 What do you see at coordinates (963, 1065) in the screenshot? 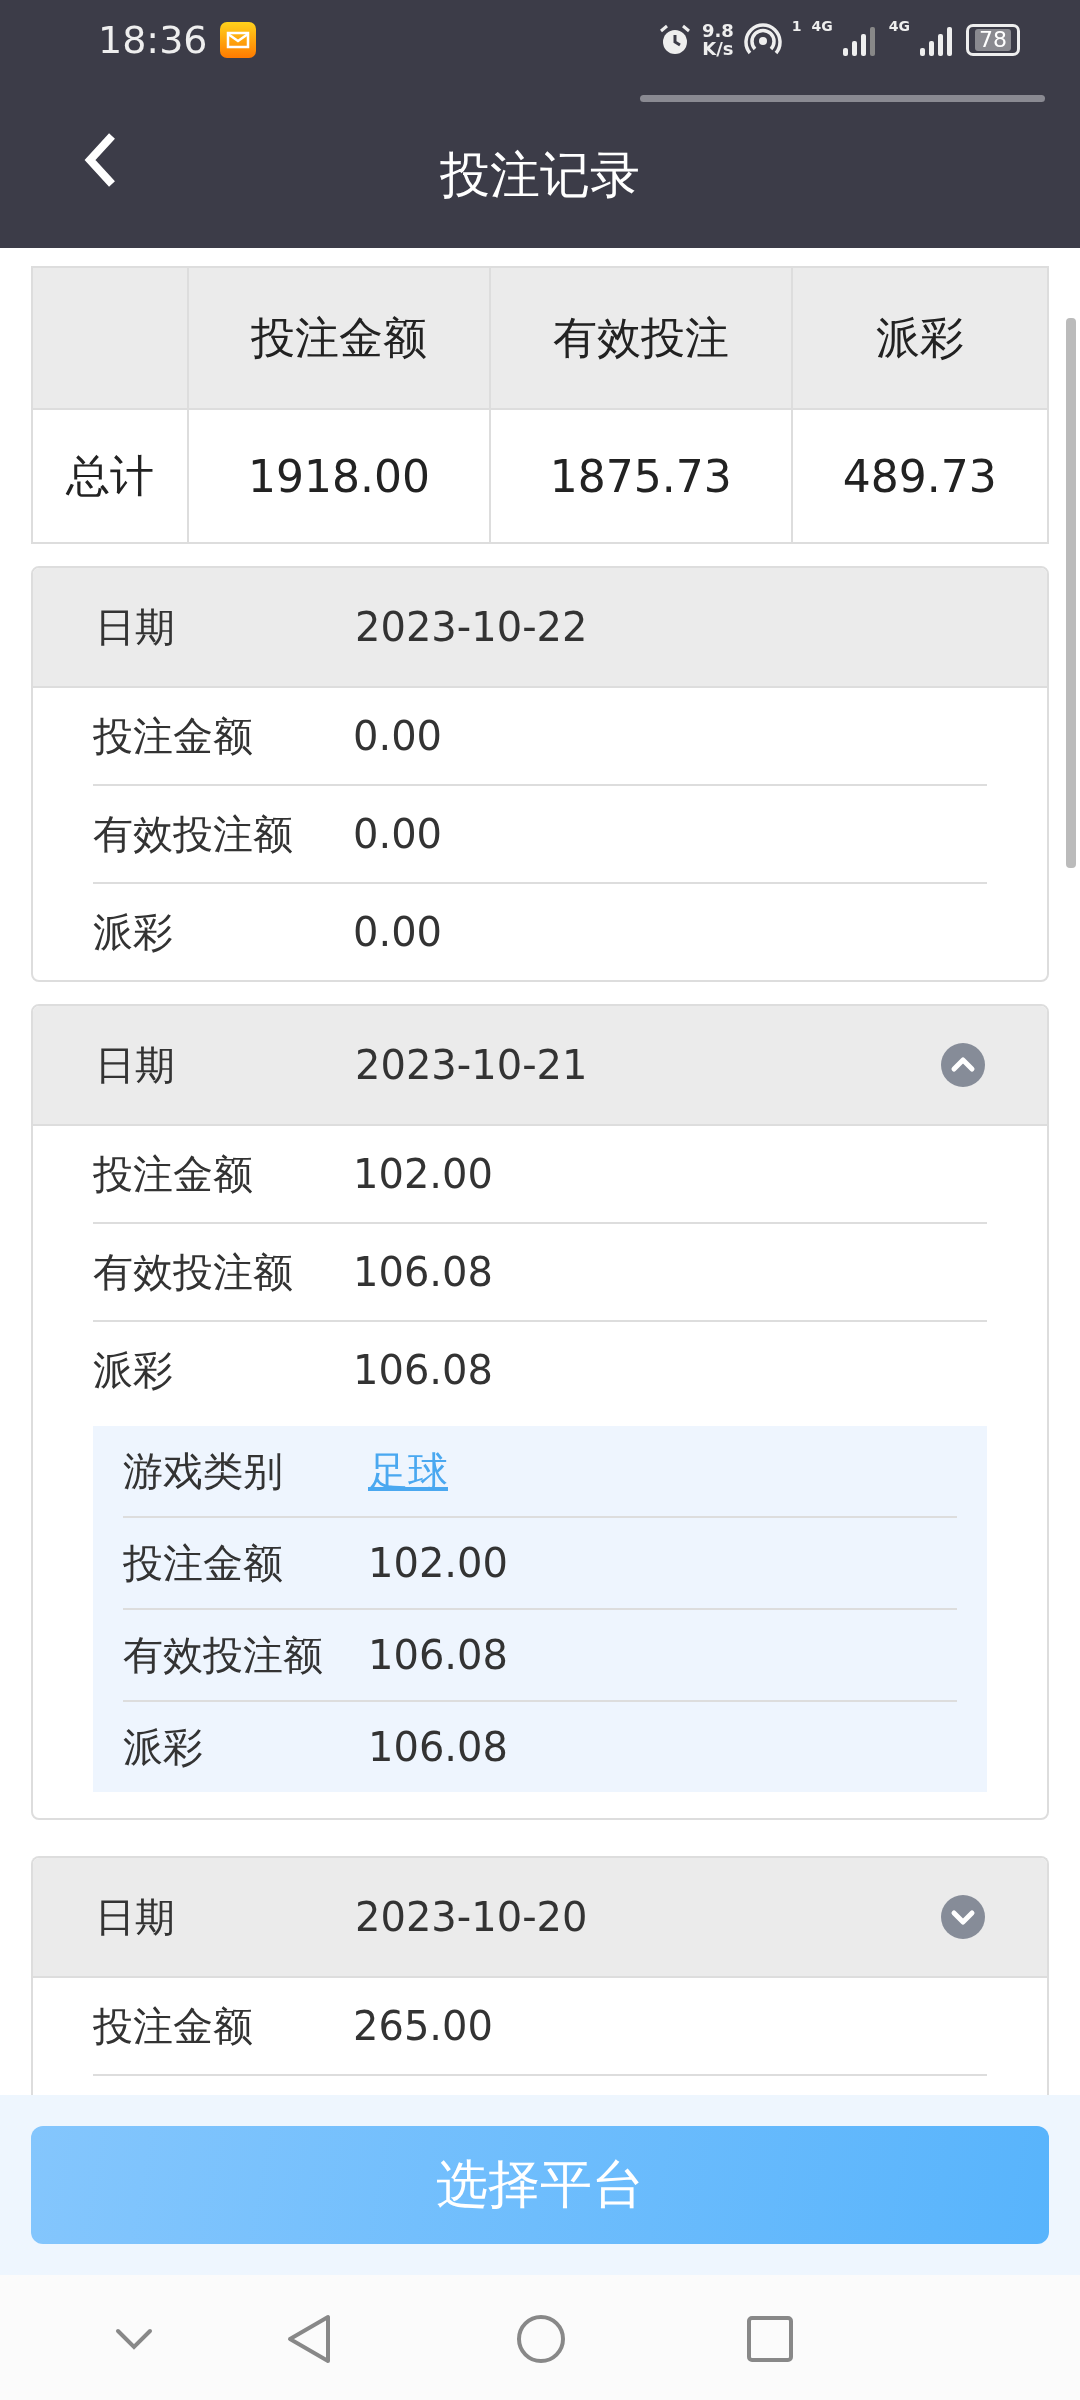
I see `collapse-icon` at bounding box center [963, 1065].